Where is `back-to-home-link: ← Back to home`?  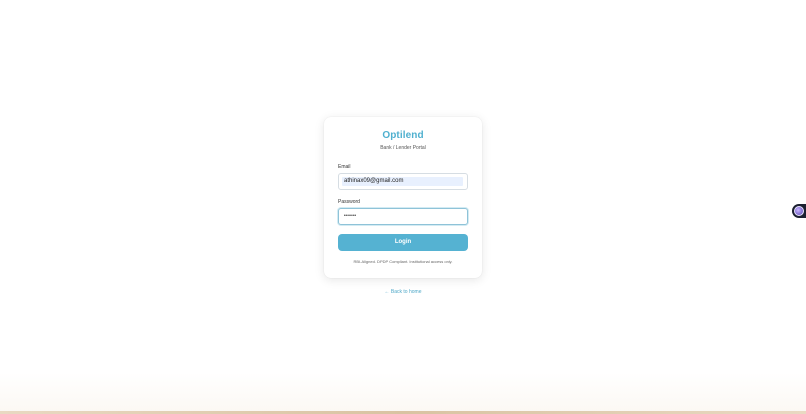
back-to-home-link: ← Back to home is located at coordinates (403, 292).